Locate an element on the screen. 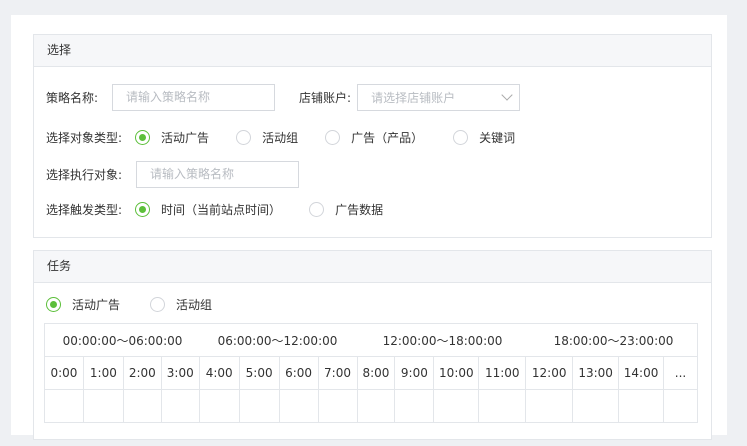 The image size is (747, 446). hour-header-cell: 4:00 is located at coordinates (220, 373).